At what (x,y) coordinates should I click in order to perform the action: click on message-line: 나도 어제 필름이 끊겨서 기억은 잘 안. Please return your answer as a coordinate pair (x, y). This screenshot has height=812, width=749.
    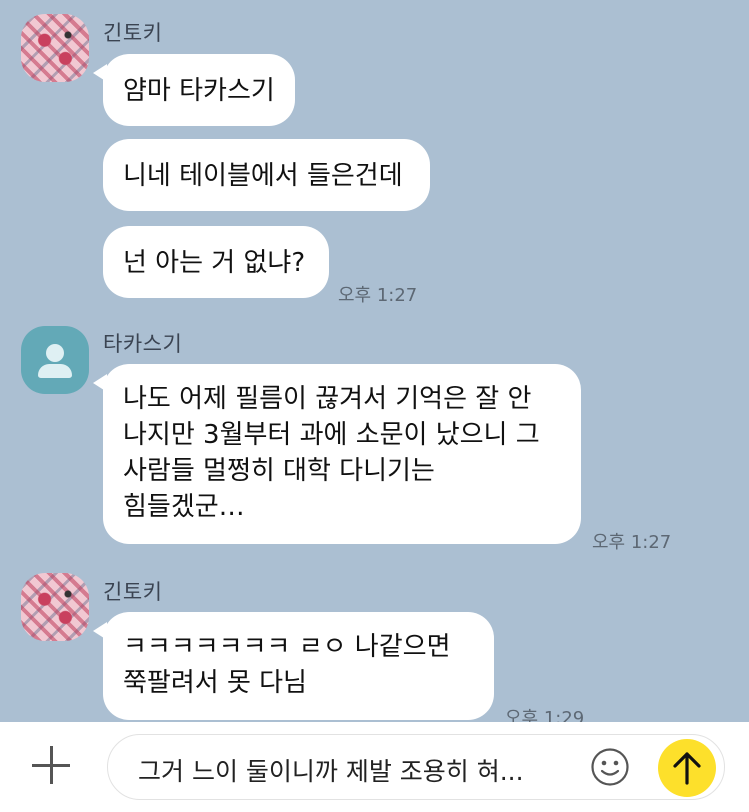
    Looking at the image, I should click on (327, 399).